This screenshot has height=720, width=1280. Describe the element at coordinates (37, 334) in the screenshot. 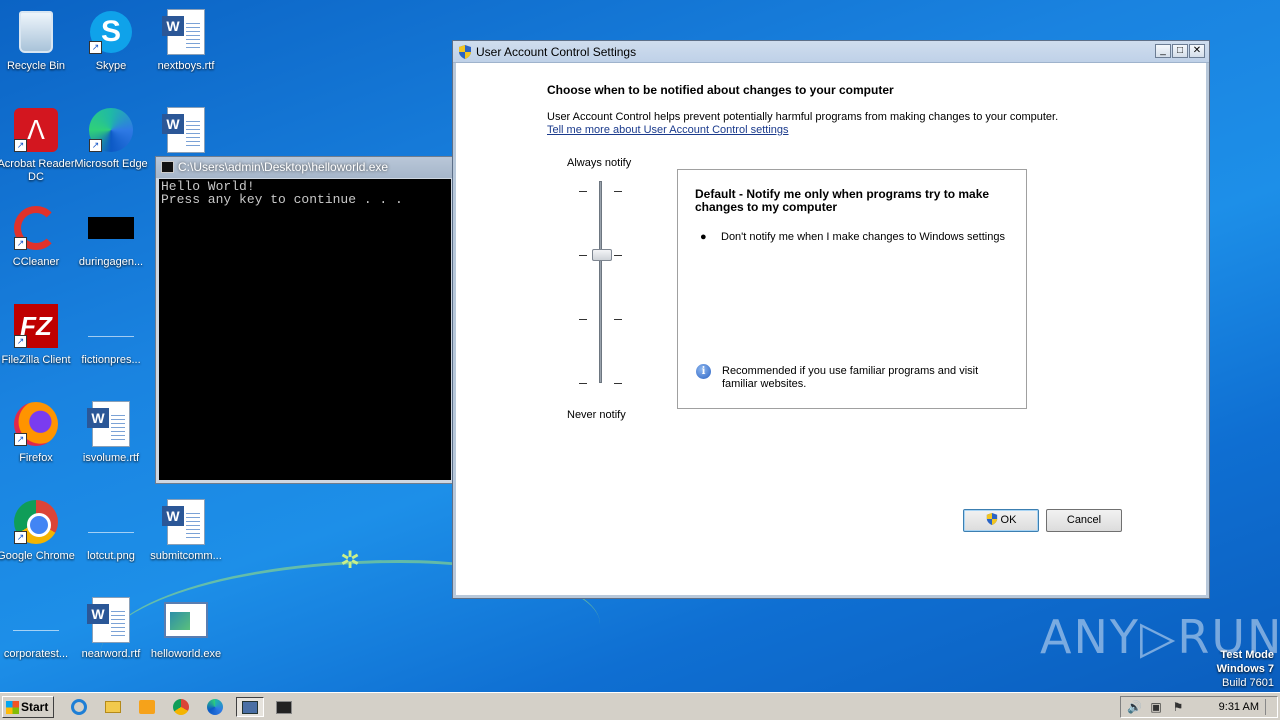

I see `desktop-icon-filezilla: FZ ↗ FileZilla Client` at that location.